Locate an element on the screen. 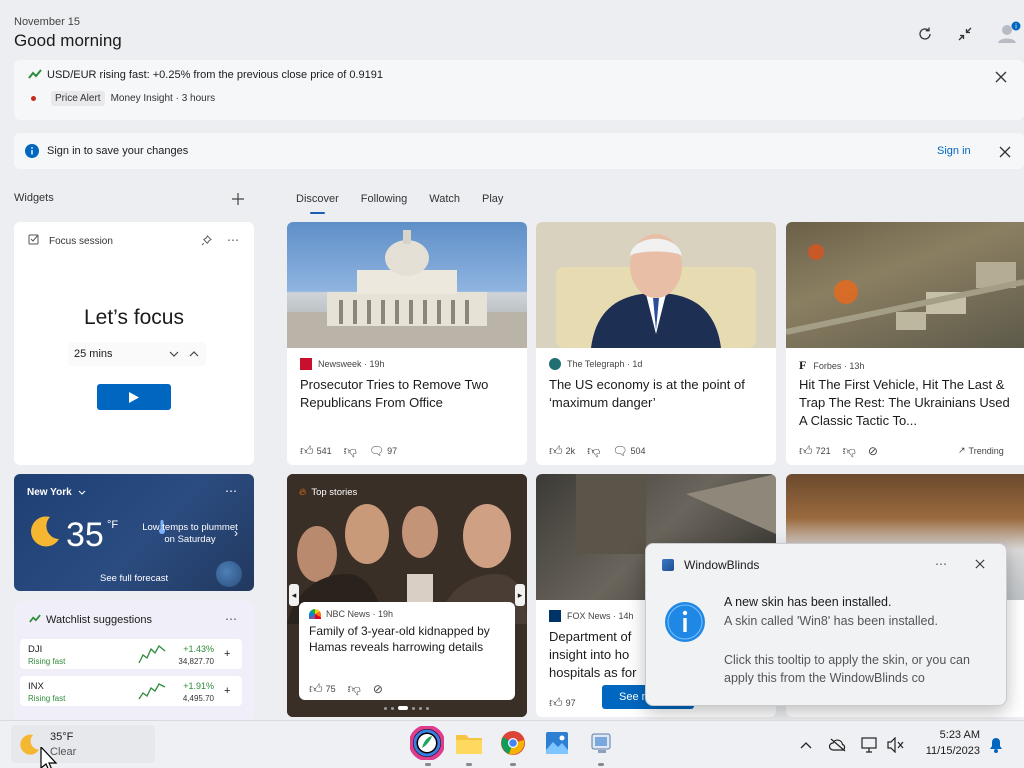 This screenshot has height=768, width=1024. carousel-next-arrow: ▸ is located at coordinates (520, 595).